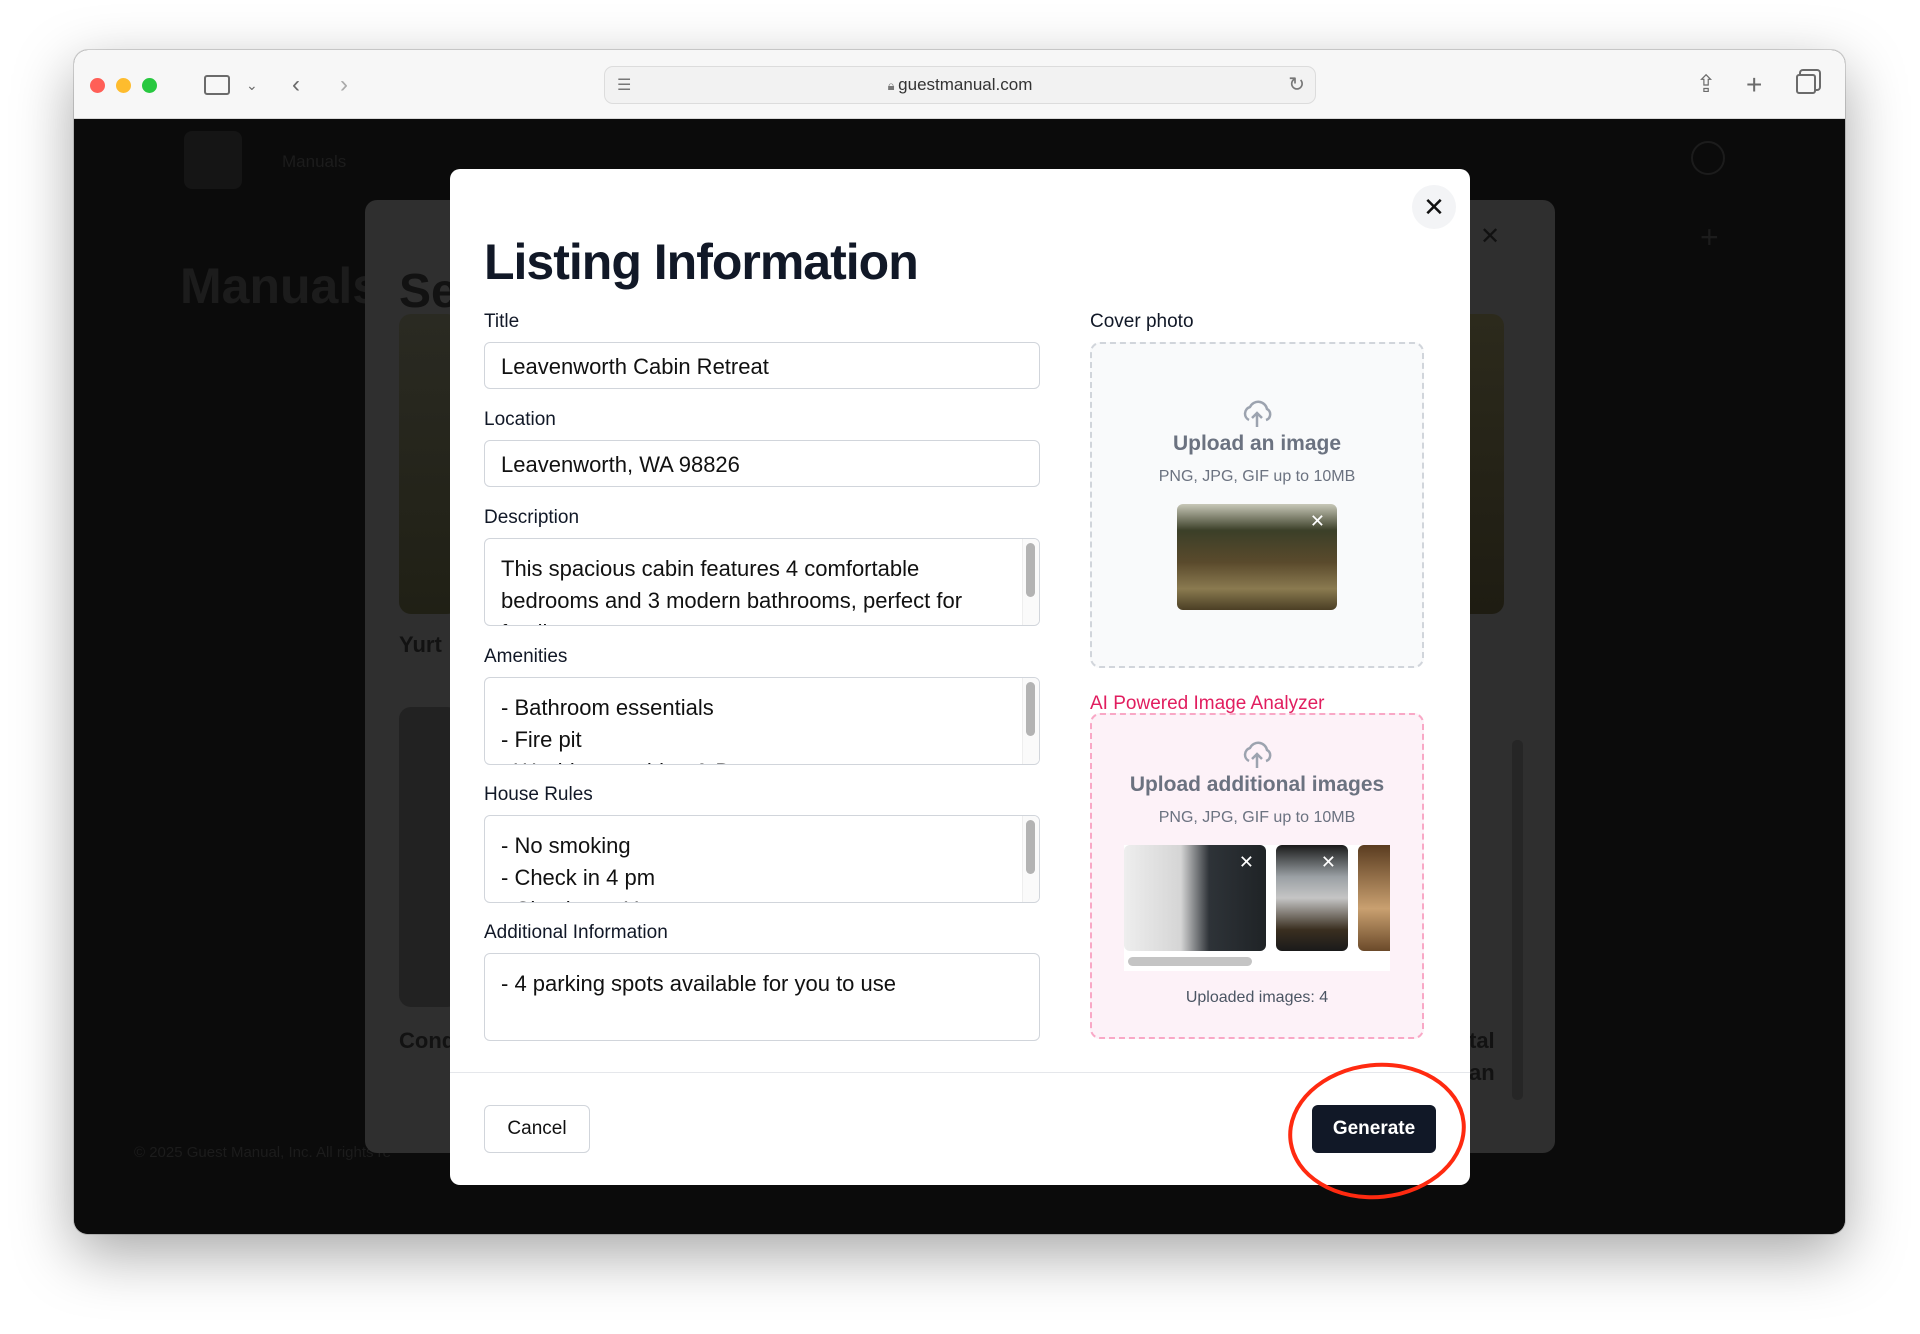 This screenshot has width=1920, height=1334. Describe the element at coordinates (576, 932) in the screenshot. I see `additional-info-label: Additional Information` at that location.